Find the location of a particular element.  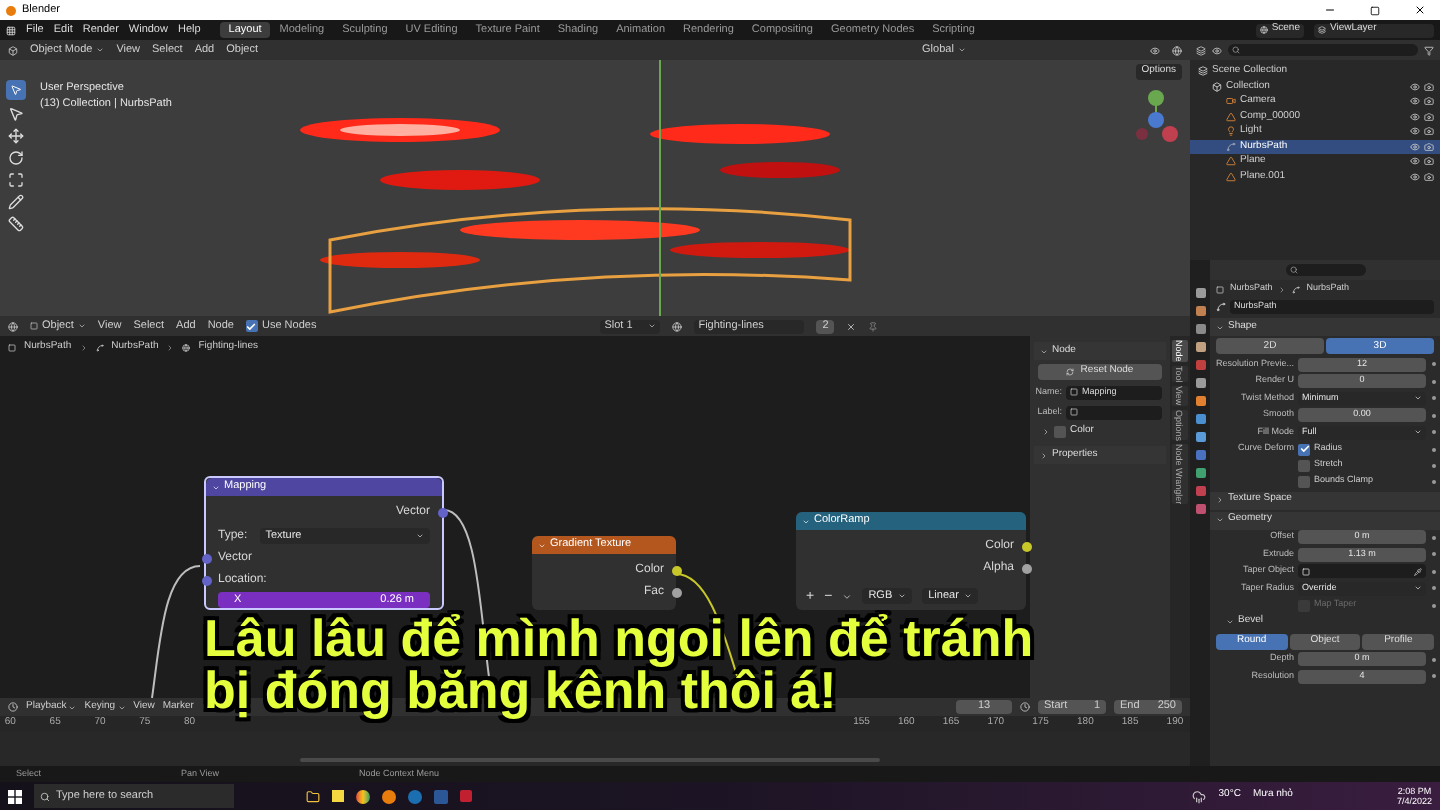

move-icon is located at coordinates (16, 136).